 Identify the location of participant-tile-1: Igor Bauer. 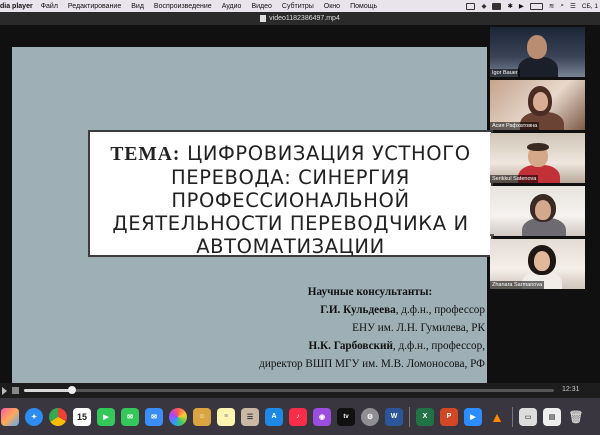
(537, 52).